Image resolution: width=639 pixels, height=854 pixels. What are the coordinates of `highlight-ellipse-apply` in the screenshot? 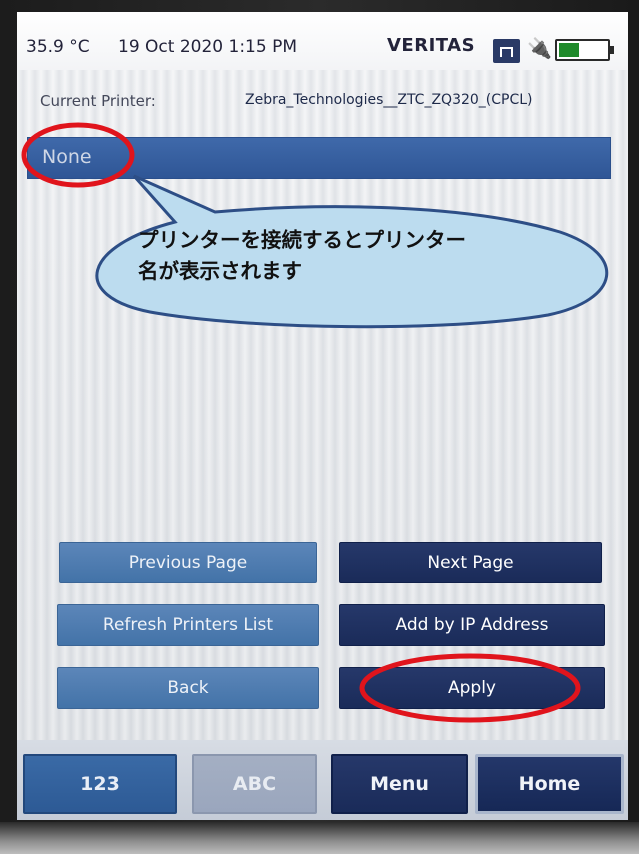 It's located at (470, 688).